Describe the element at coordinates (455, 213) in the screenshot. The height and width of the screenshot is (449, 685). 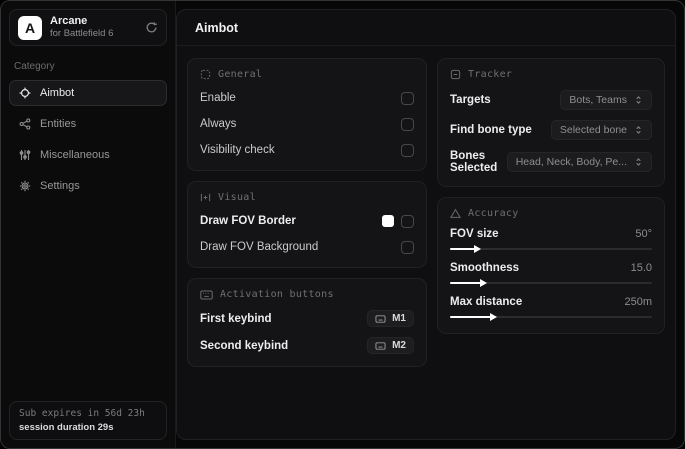
I see `triangle-icon` at that location.